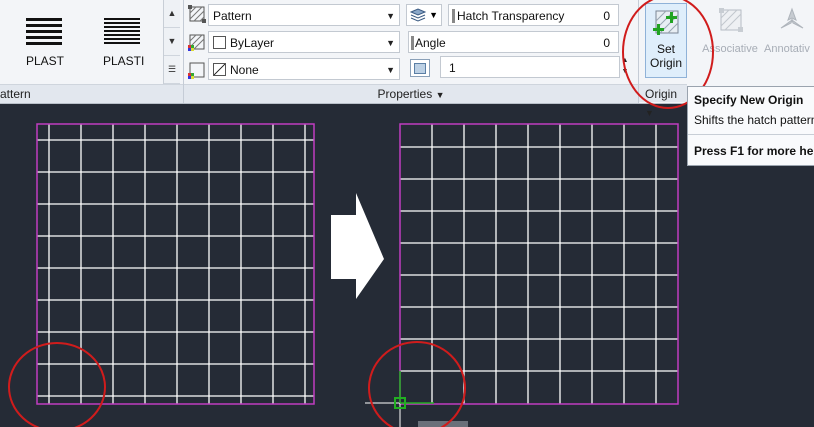  Describe the element at coordinates (122, 35) in the screenshot. I see `pattern-plasti-icon` at that location.